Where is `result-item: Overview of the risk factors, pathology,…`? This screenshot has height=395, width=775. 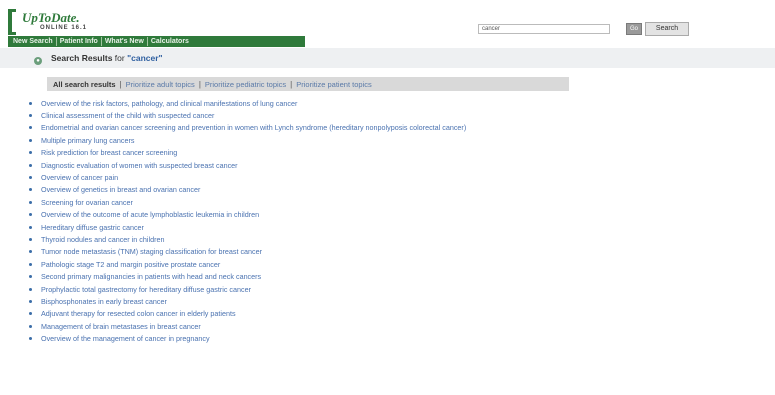 result-item: Overview of the risk factors, pathology,… is located at coordinates (247, 103).